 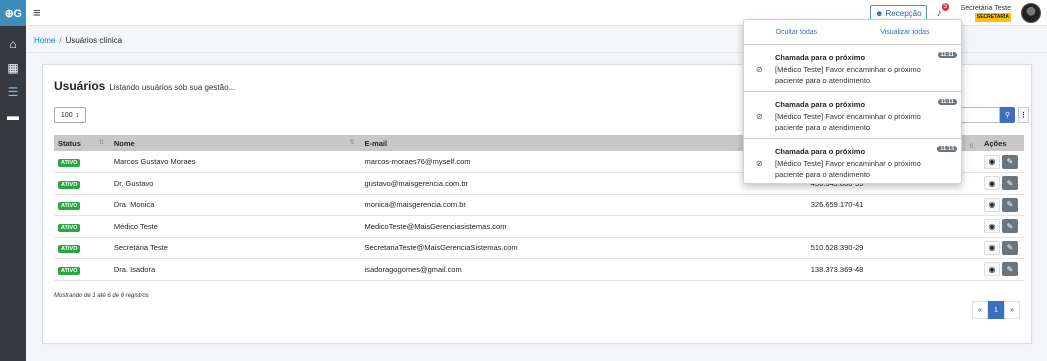 I want to click on pagination-next: », so click(x=1012, y=310).